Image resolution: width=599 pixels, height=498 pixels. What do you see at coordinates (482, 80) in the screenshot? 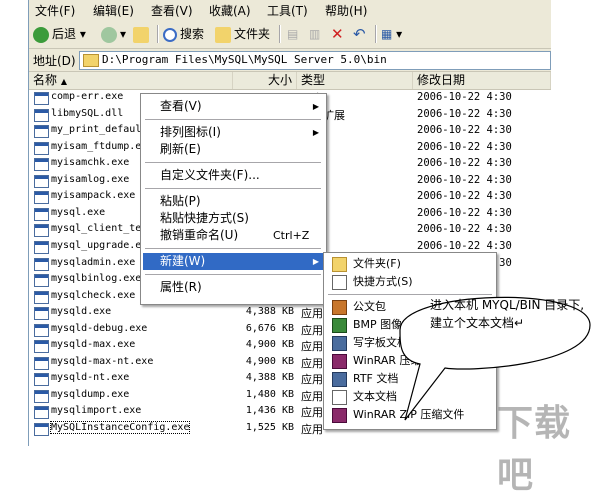
I see `column-date: 修改日期` at bounding box center [482, 80].